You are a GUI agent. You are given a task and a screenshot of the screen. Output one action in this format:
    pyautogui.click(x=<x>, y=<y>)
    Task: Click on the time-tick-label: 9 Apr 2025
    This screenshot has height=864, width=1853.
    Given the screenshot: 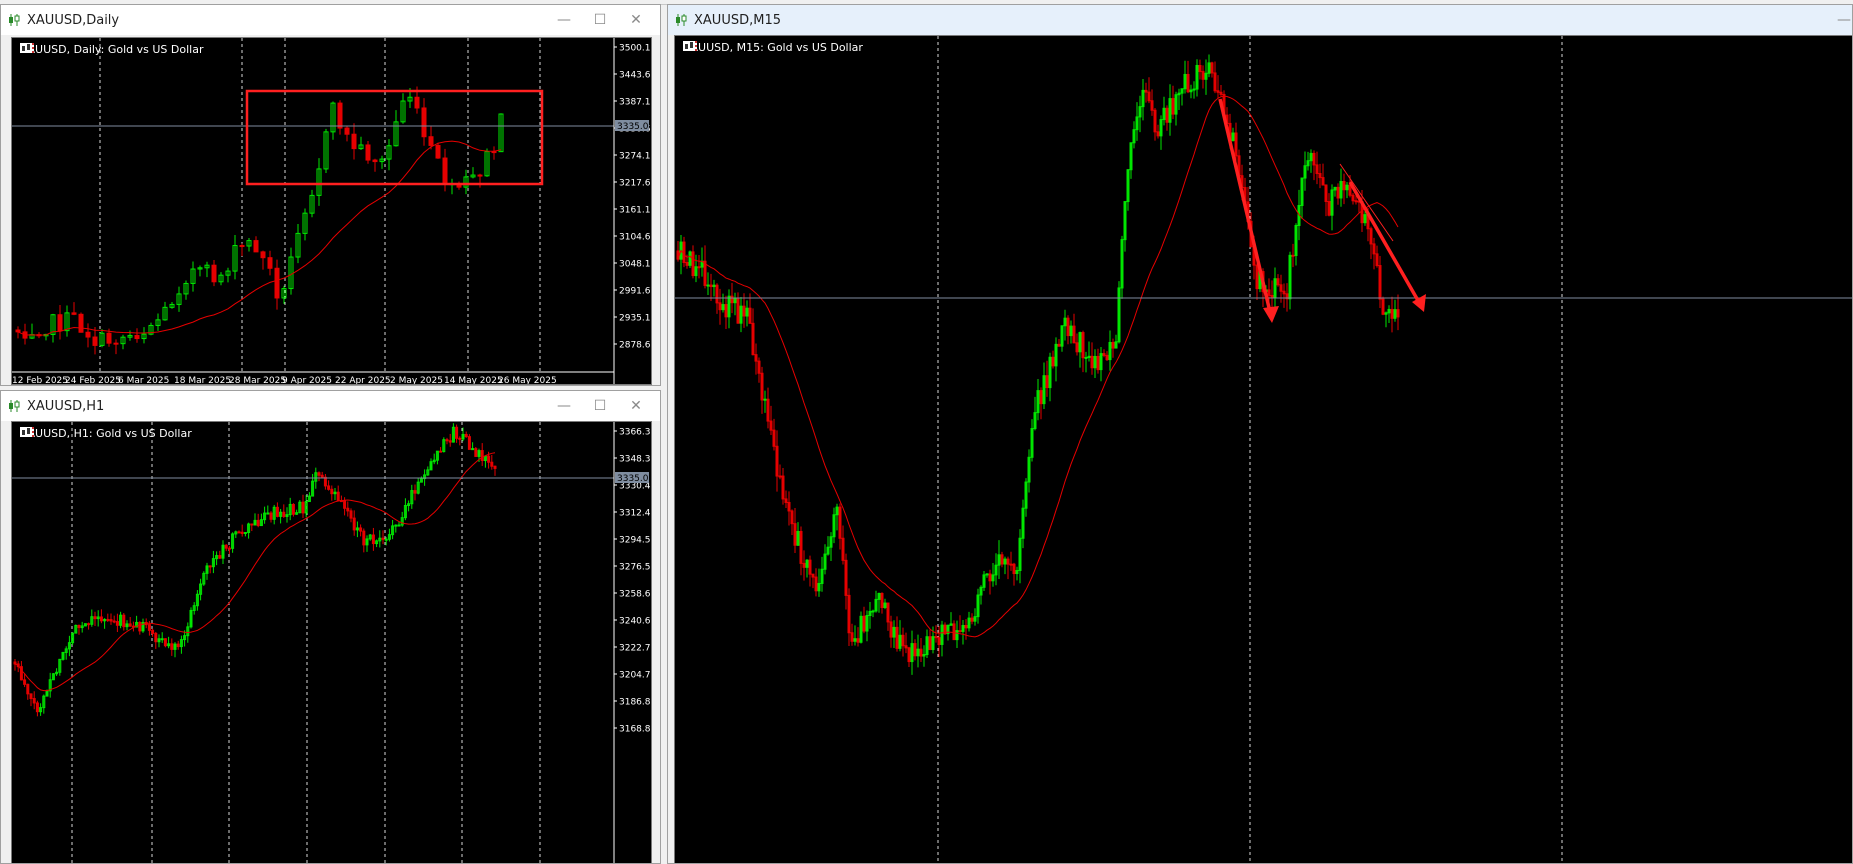 What is the action you would take?
    pyautogui.click(x=307, y=380)
    